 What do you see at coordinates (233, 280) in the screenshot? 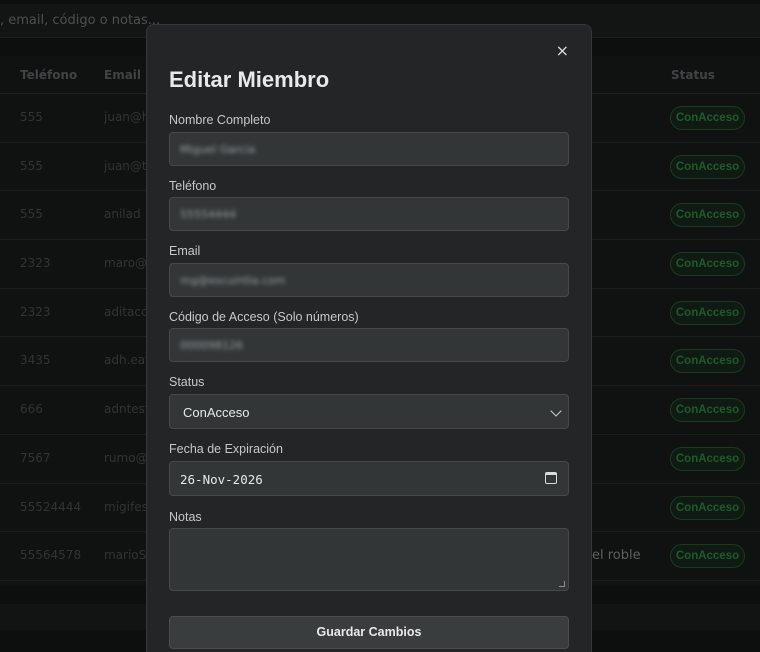
I see `email-value: mg@escuintla.com` at bounding box center [233, 280].